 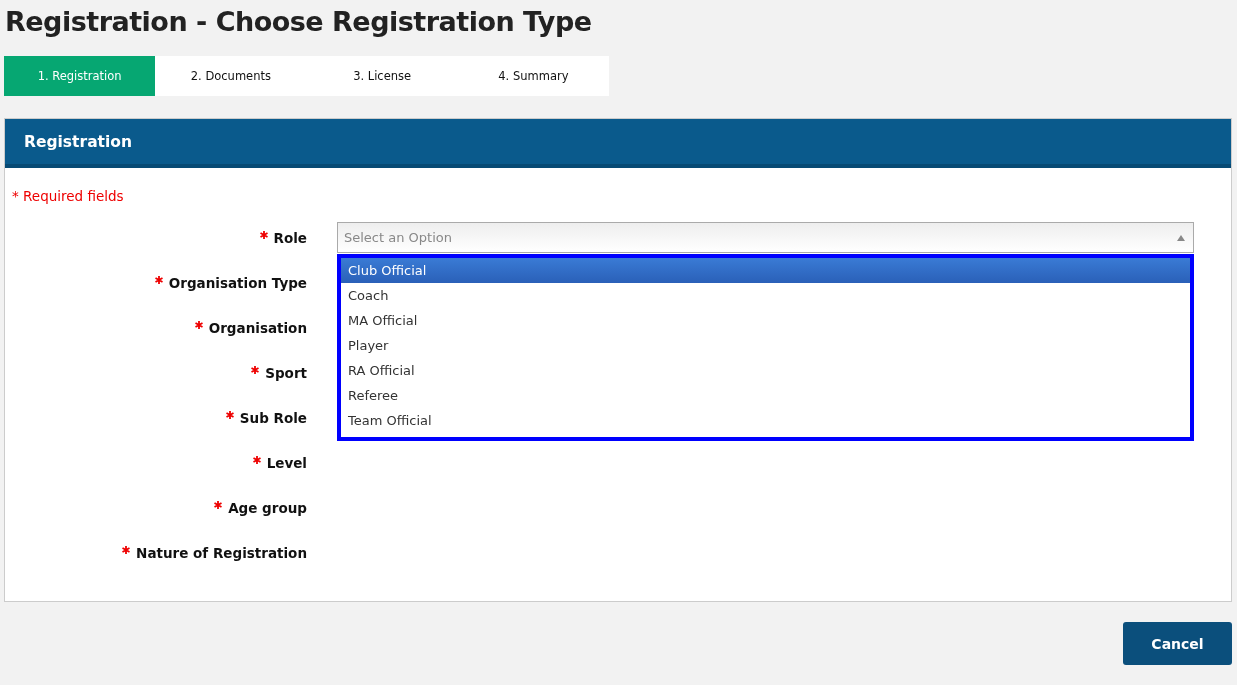 I want to click on page-title: Registration - Choose Registration Type, so click(x=299, y=21).